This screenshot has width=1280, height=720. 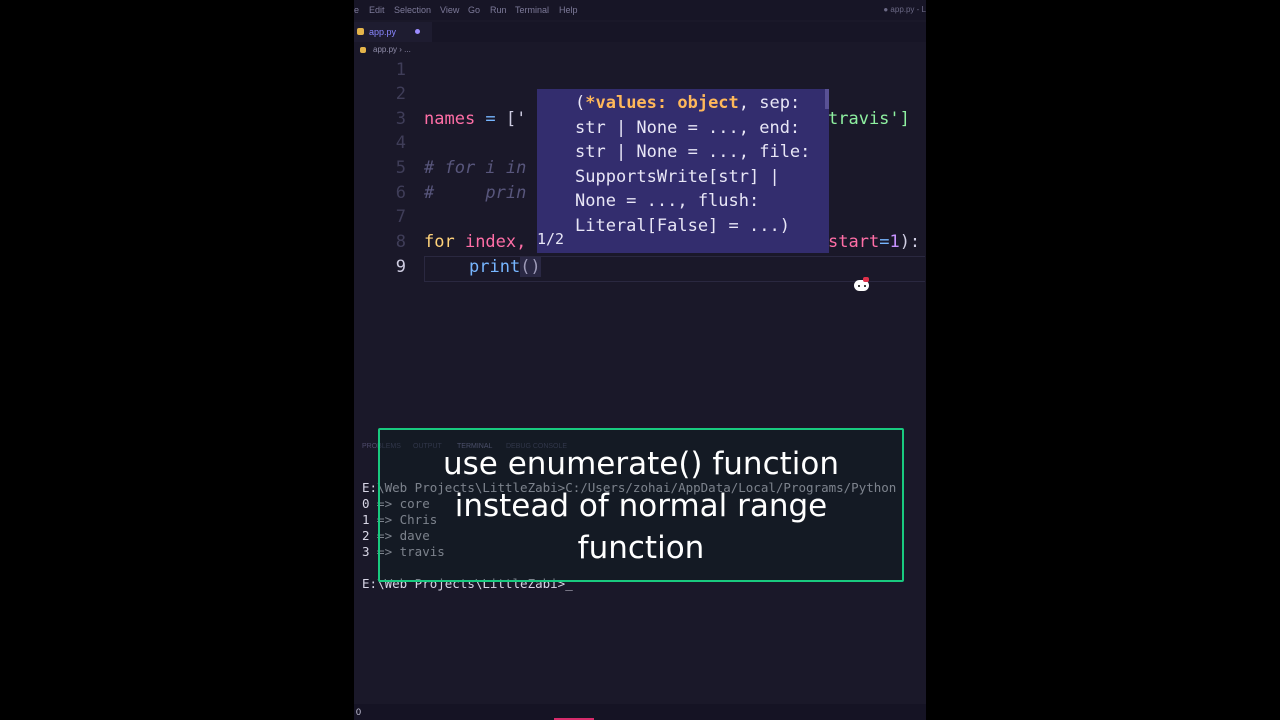 What do you see at coordinates (866, 279) in the screenshot?
I see `cat-bow` at bounding box center [866, 279].